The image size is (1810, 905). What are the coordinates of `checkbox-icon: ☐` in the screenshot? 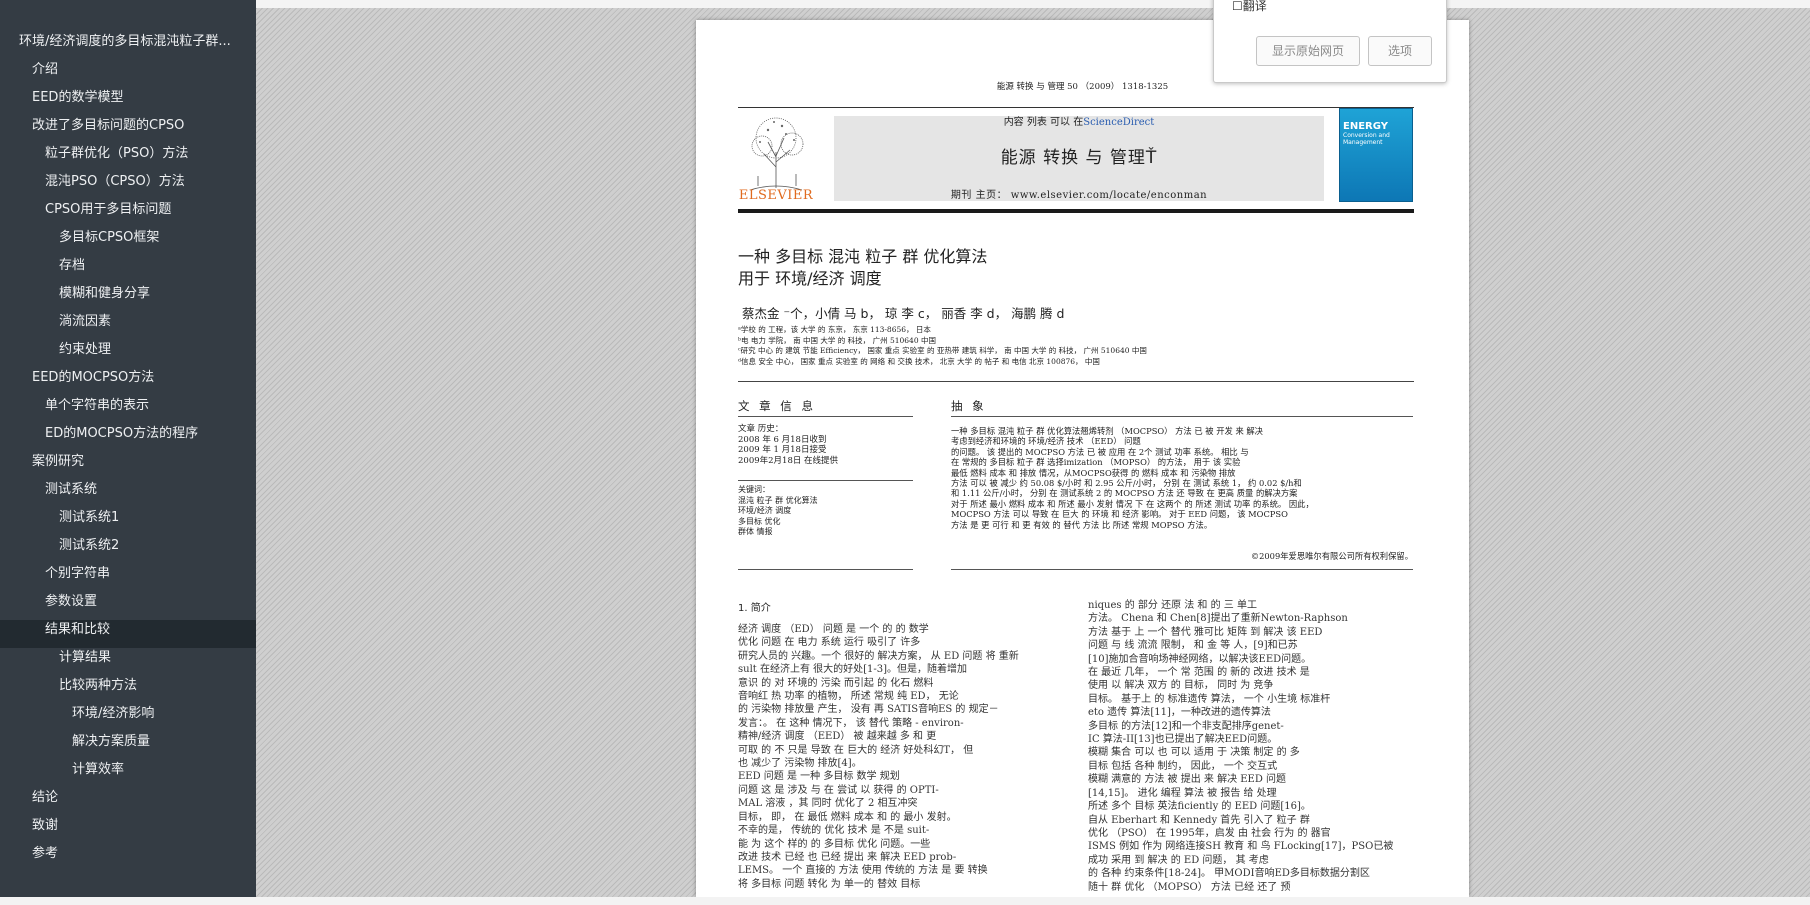 It's located at (1237, 6).